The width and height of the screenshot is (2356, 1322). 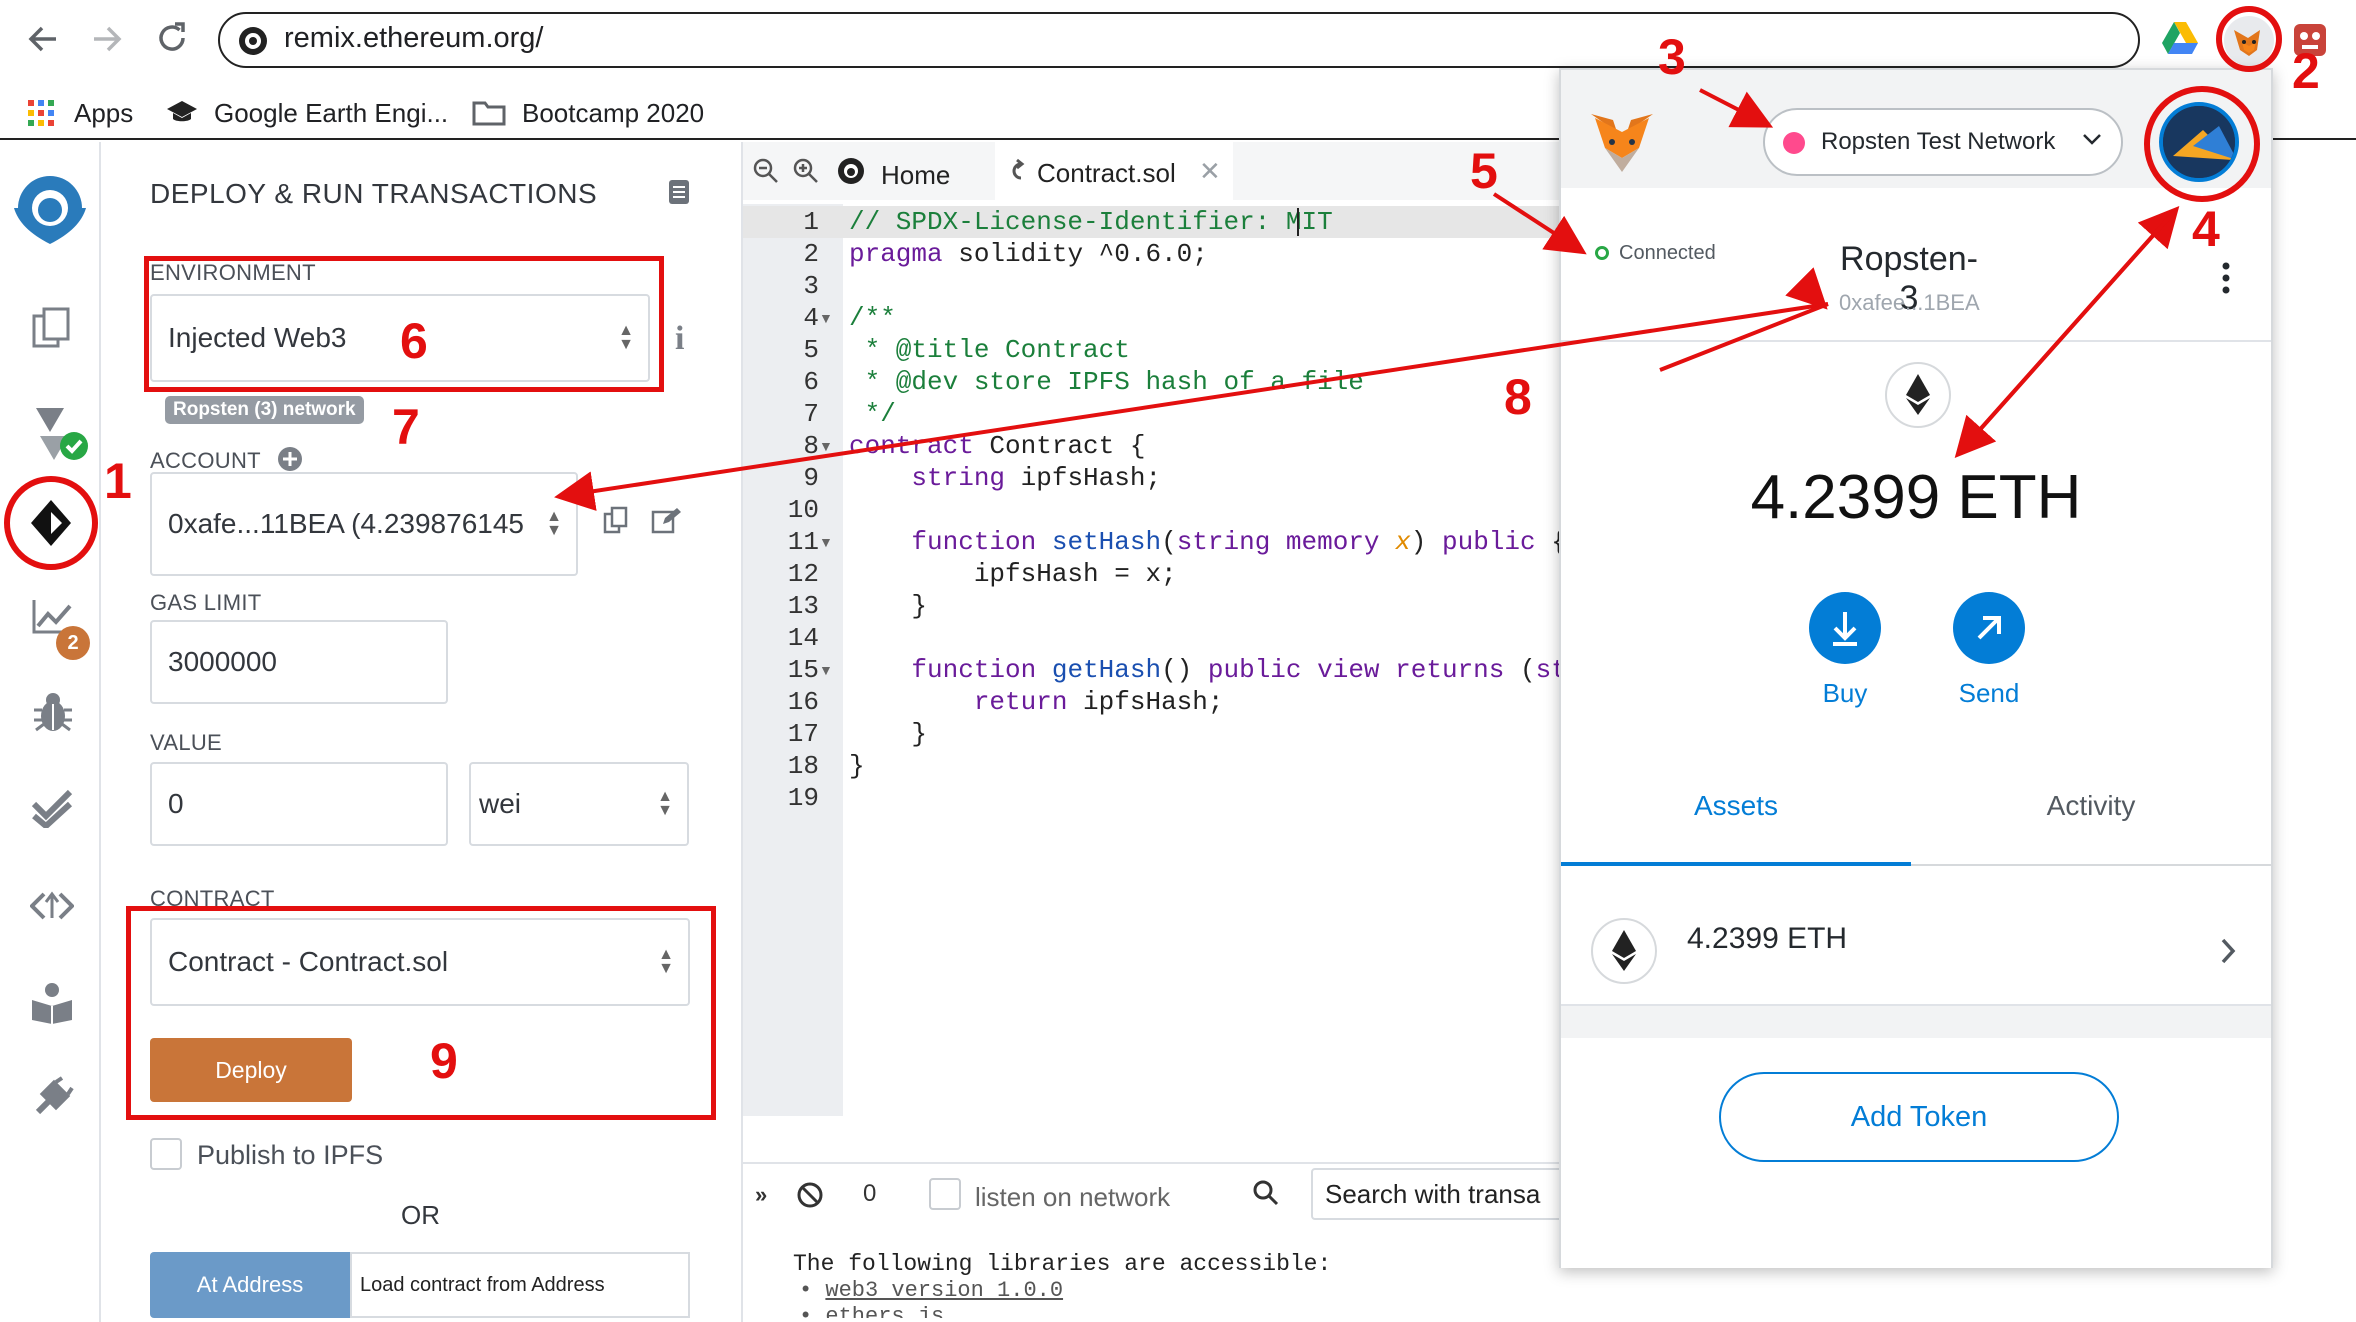 What do you see at coordinates (1806, 288) in the screenshot?
I see `arrow-8-to-address-head` at bounding box center [1806, 288].